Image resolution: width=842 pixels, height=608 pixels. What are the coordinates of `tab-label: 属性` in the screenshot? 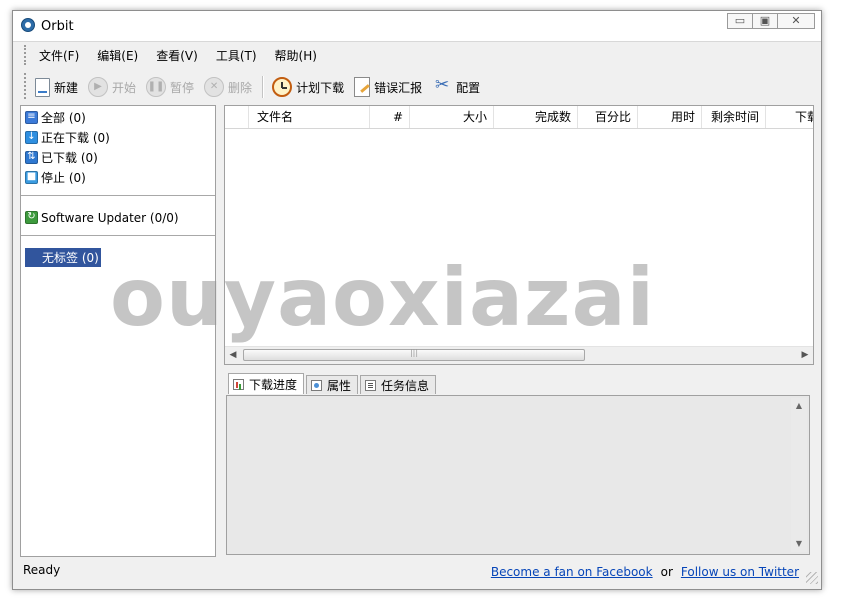 It's located at (339, 385).